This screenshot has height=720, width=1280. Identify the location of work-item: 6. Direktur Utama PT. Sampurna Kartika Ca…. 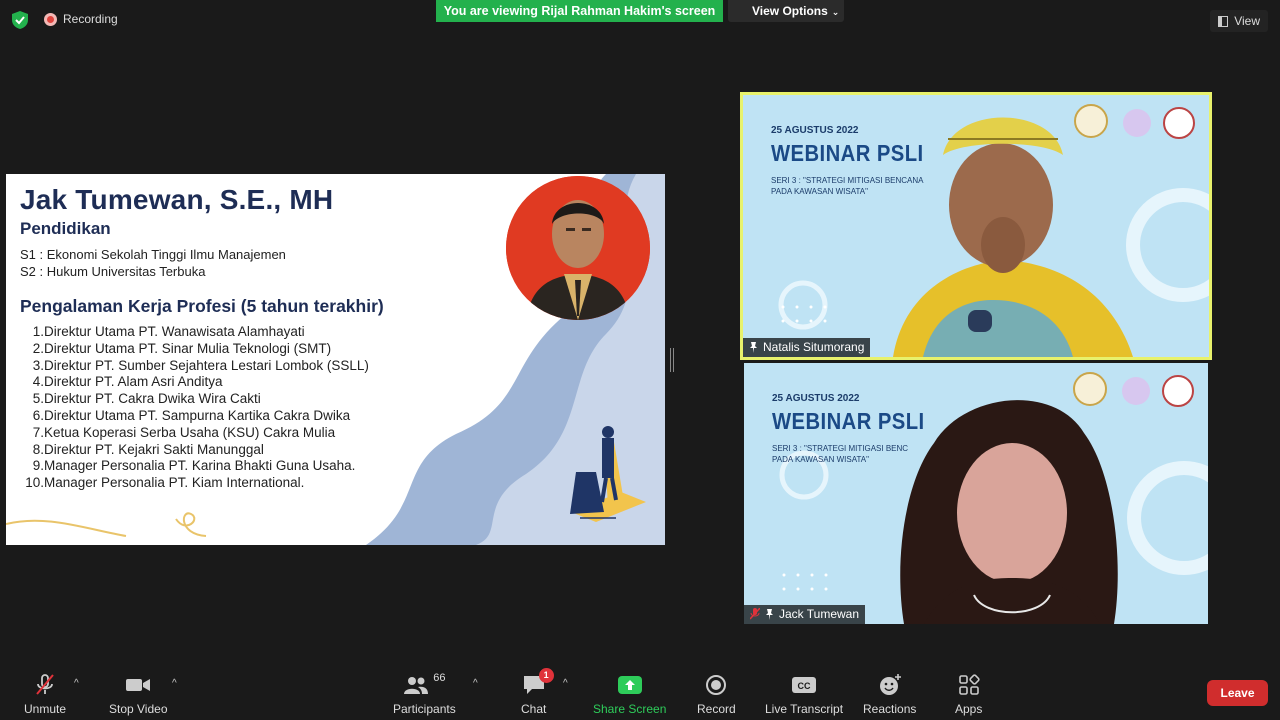
(191, 415).